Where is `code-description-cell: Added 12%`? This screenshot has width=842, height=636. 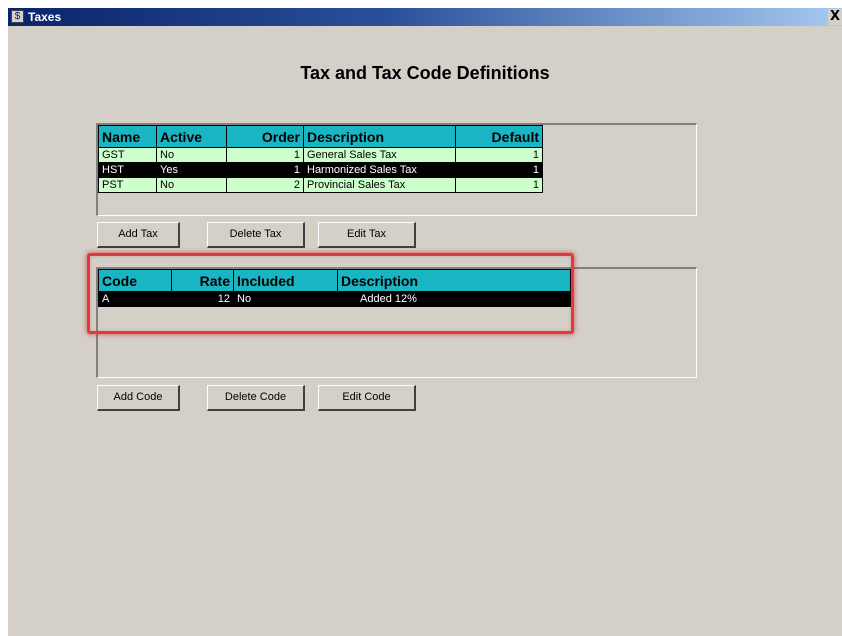 code-description-cell: Added 12% is located at coordinates (454, 299).